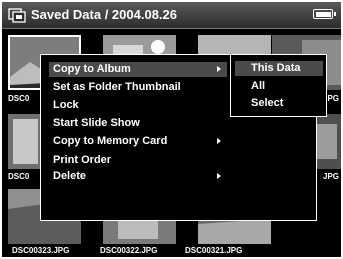  I want to click on menu-item-set-folder-thumbnail: Set as Folder Thumbnail, so click(138, 87).